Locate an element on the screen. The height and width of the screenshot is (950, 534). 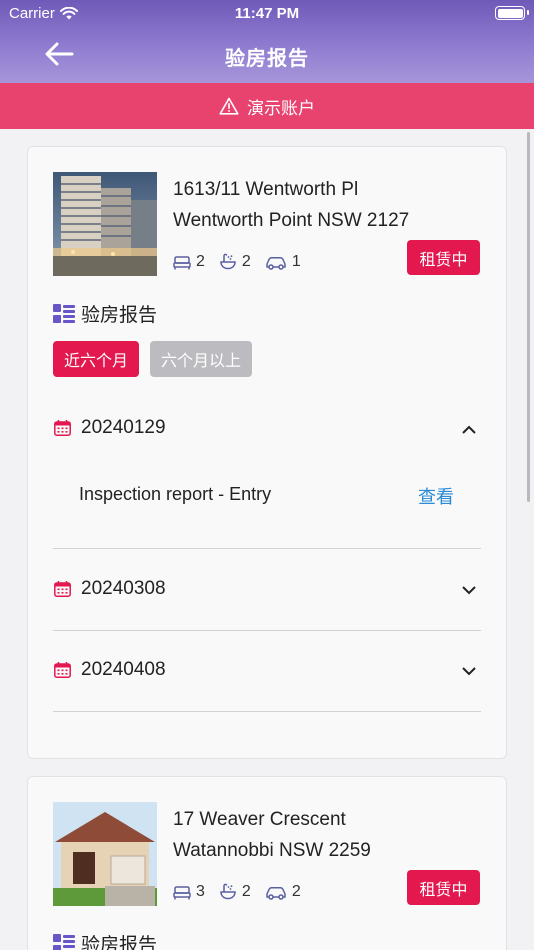
filter-over-six-months: 六个月以上 is located at coordinates (201, 359).